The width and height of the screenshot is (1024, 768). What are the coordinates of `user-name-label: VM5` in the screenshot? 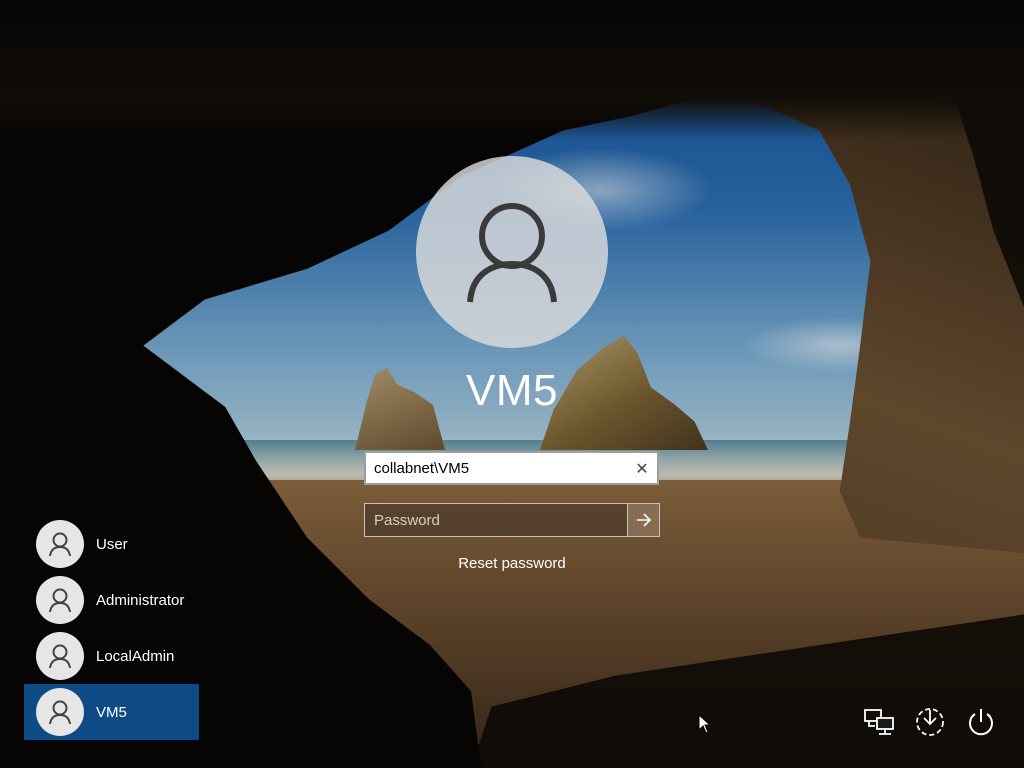 It's located at (111, 712).